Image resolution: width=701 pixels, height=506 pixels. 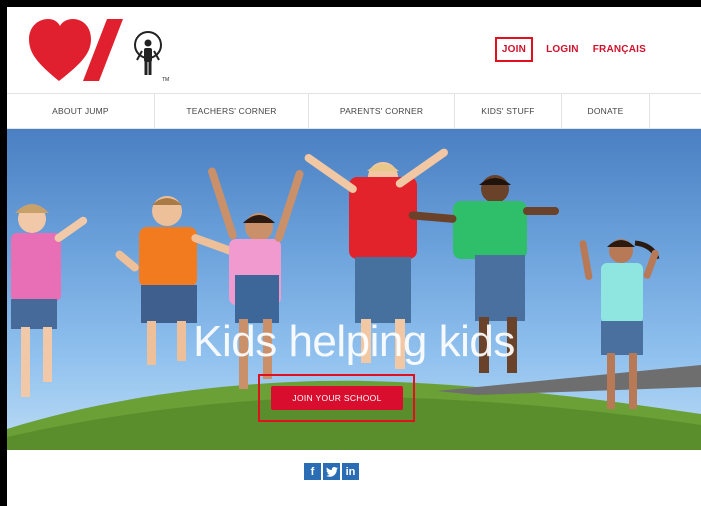 I want to click on nav-item-donate: DONATE, so click(x=606, y=111).